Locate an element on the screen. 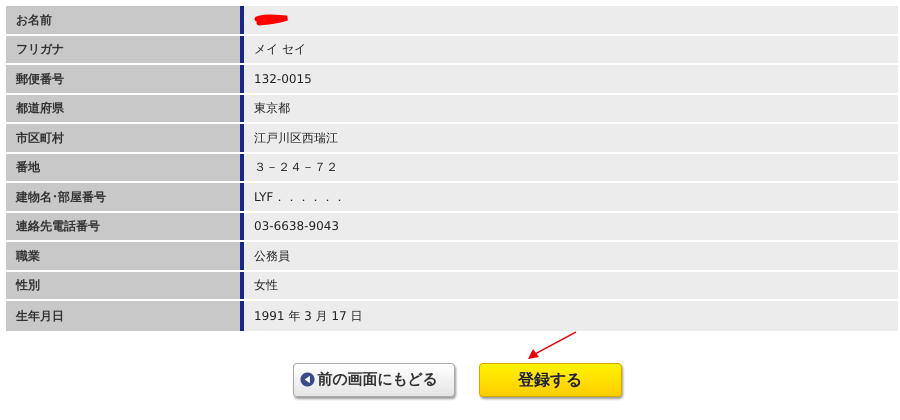 This screenshot has width=900, height=420. value-cell: ３－２４－７２ is located at coordinates (569, 167).